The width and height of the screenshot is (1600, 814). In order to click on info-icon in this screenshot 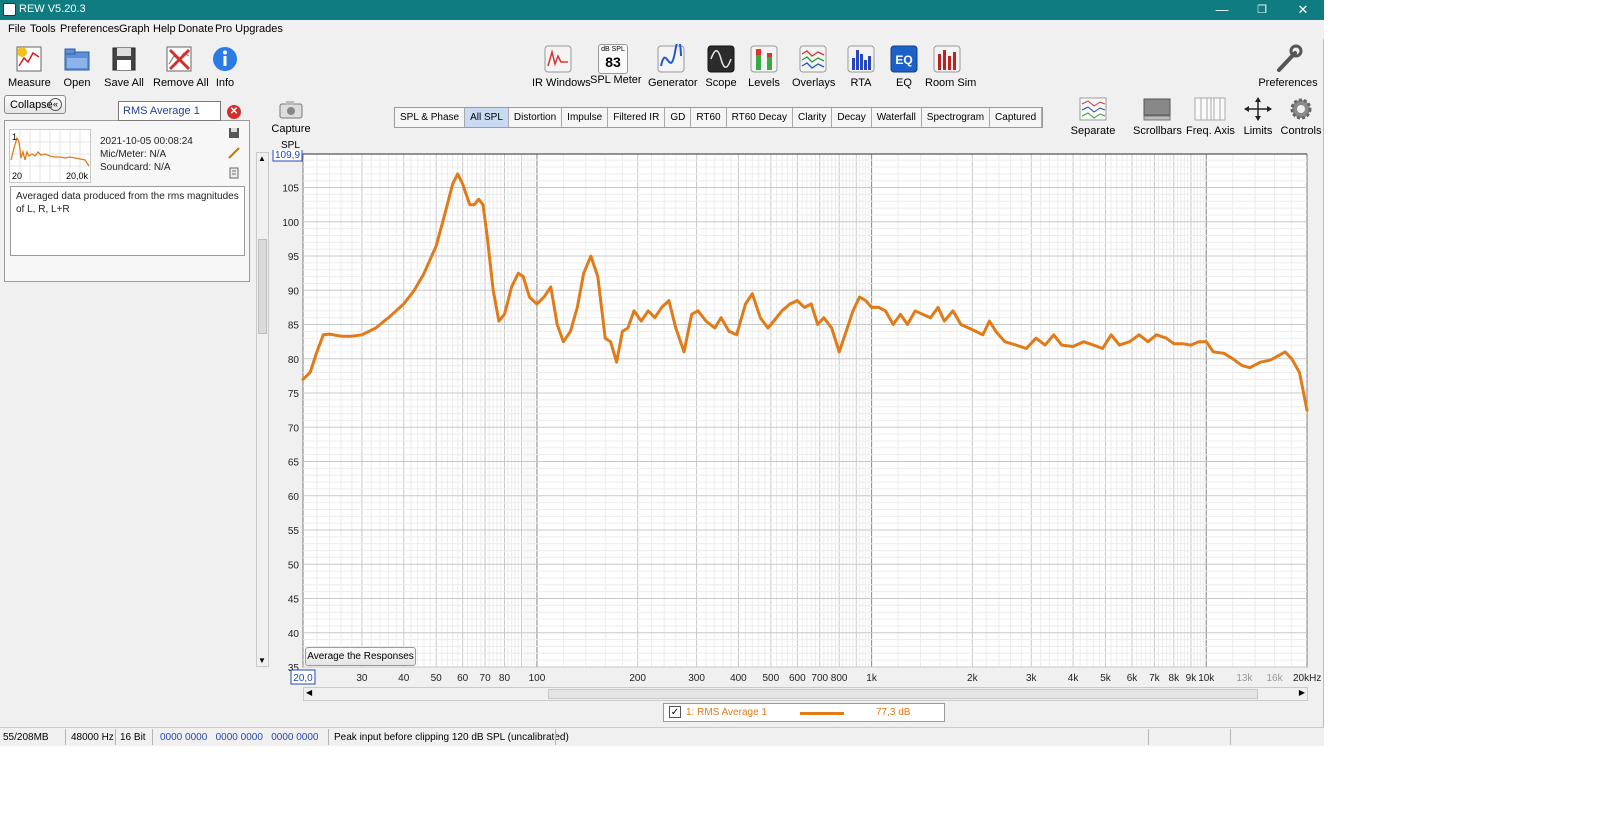, I will do `click(225, 59)`.